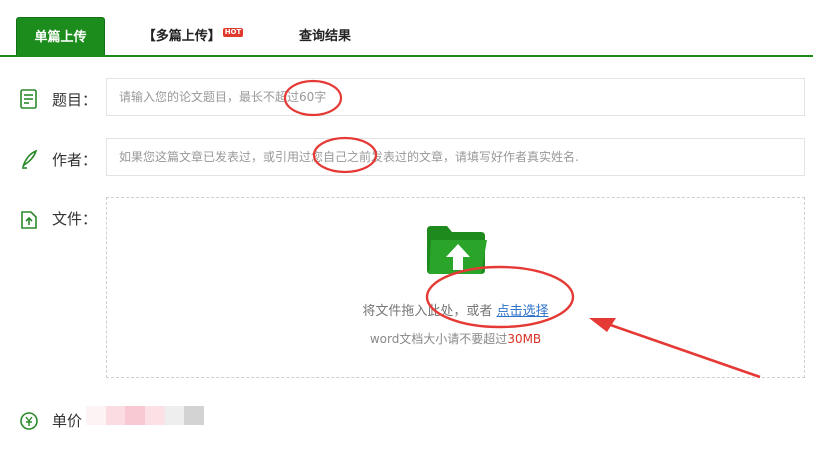 The image size is (813, 453). I want to click on tab-query-result: 查询结果, so click(325, 36).